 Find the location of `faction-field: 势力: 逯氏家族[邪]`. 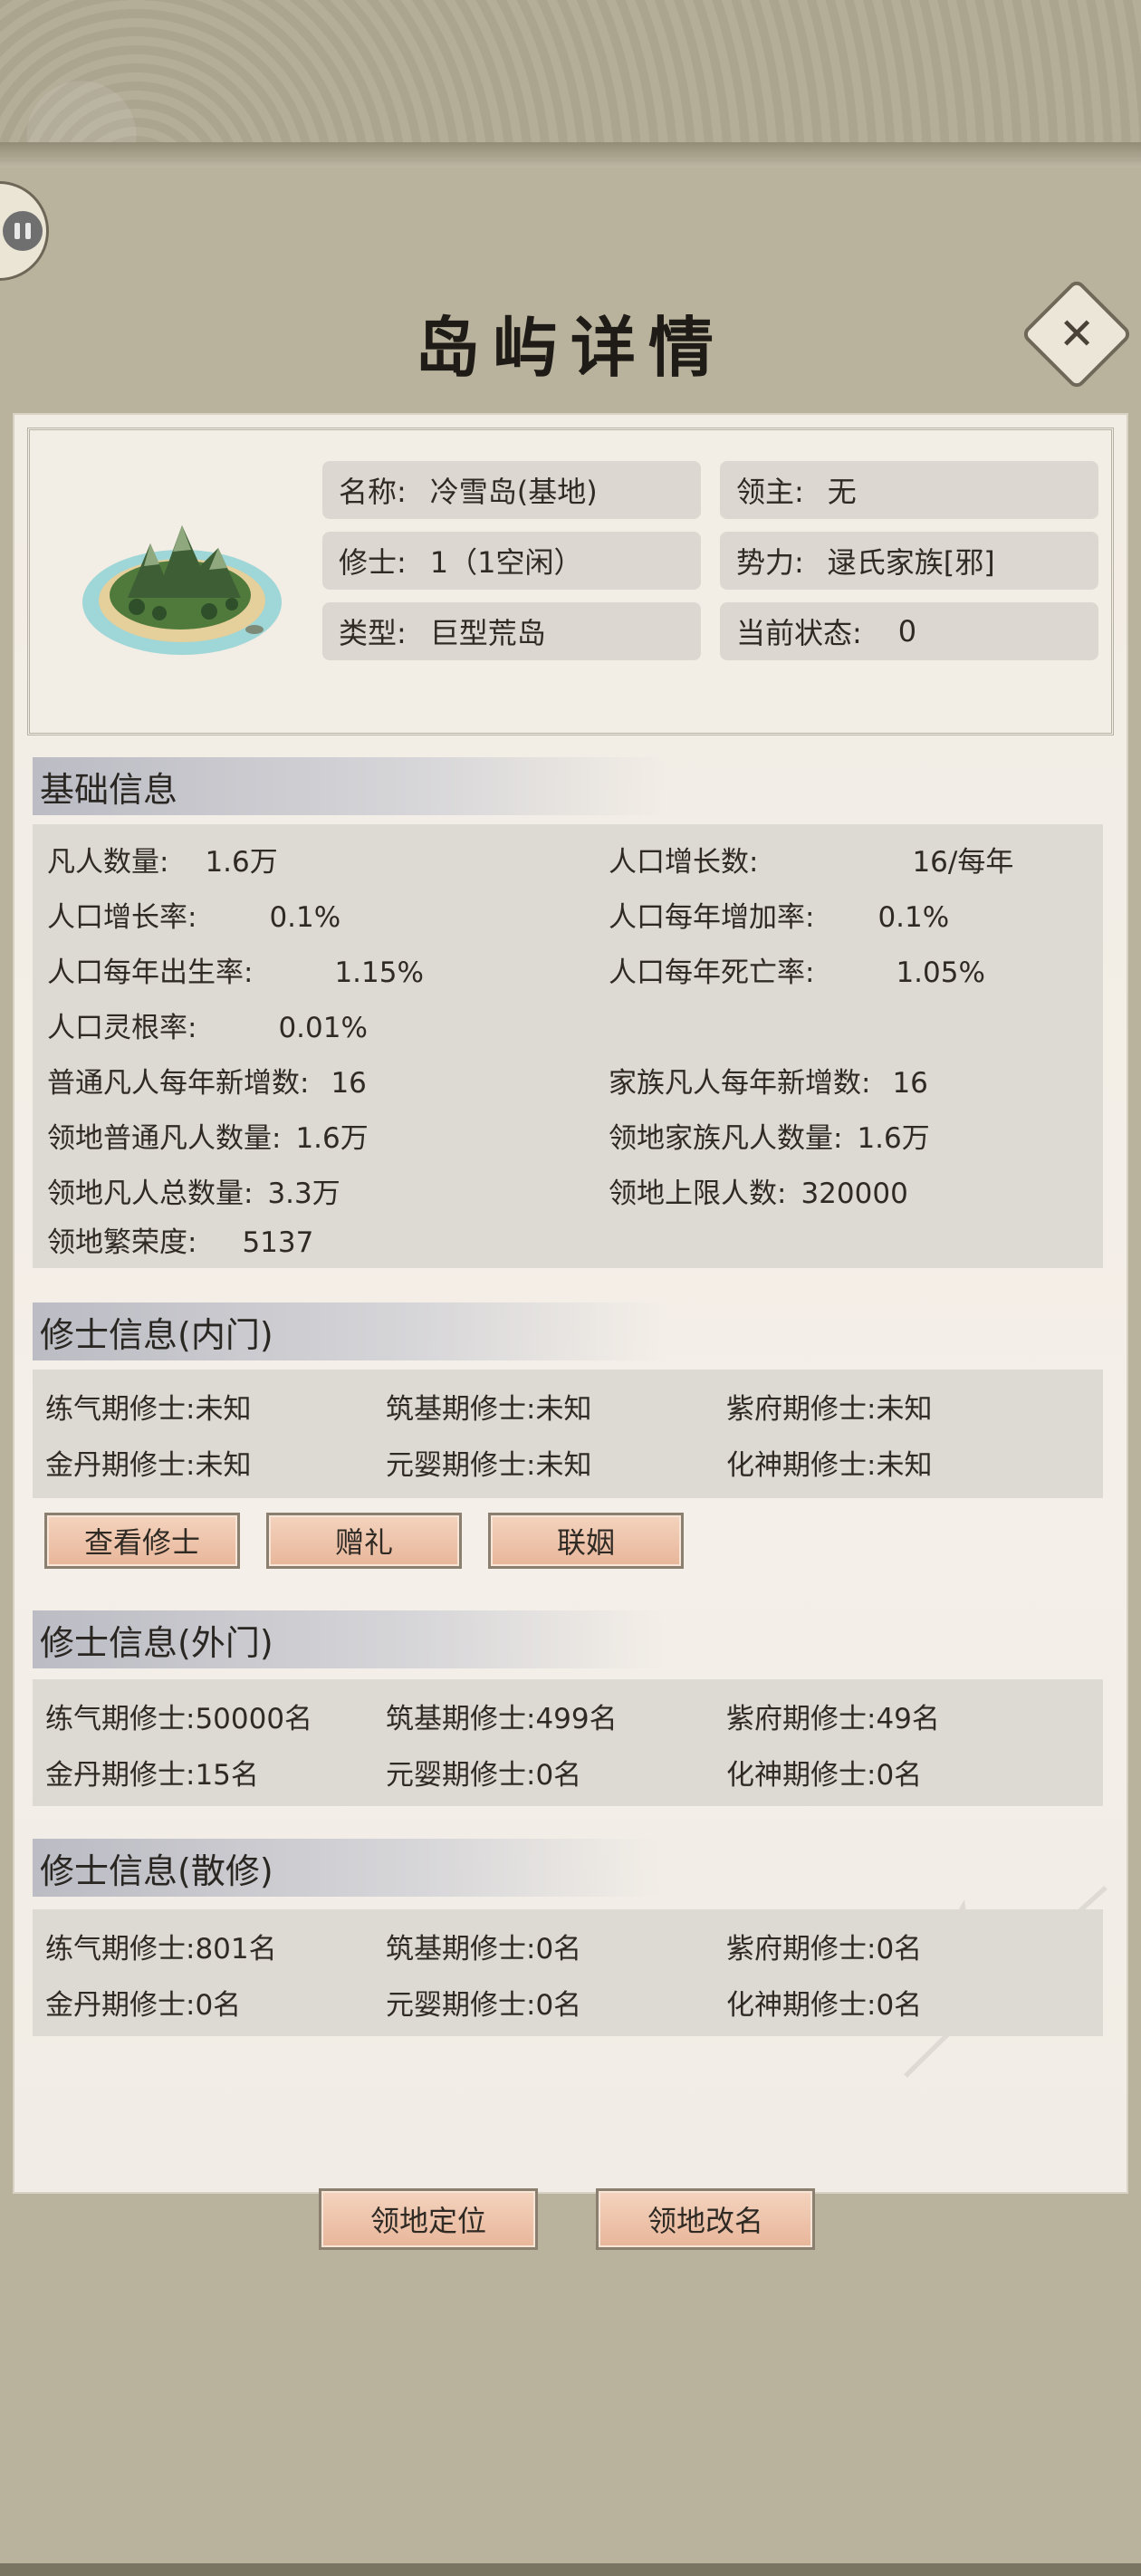

faction-field: 势力: 逯氏家族[邪] is located at coordinates (909, 561).